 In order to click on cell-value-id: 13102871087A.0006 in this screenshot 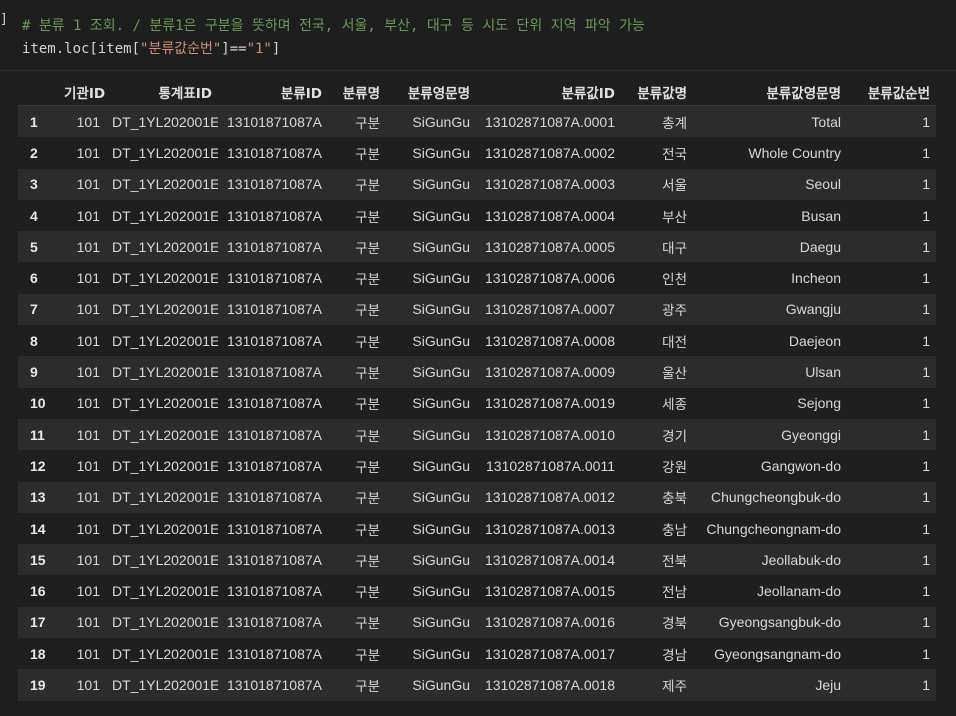, I will do `click(549, 278)`.